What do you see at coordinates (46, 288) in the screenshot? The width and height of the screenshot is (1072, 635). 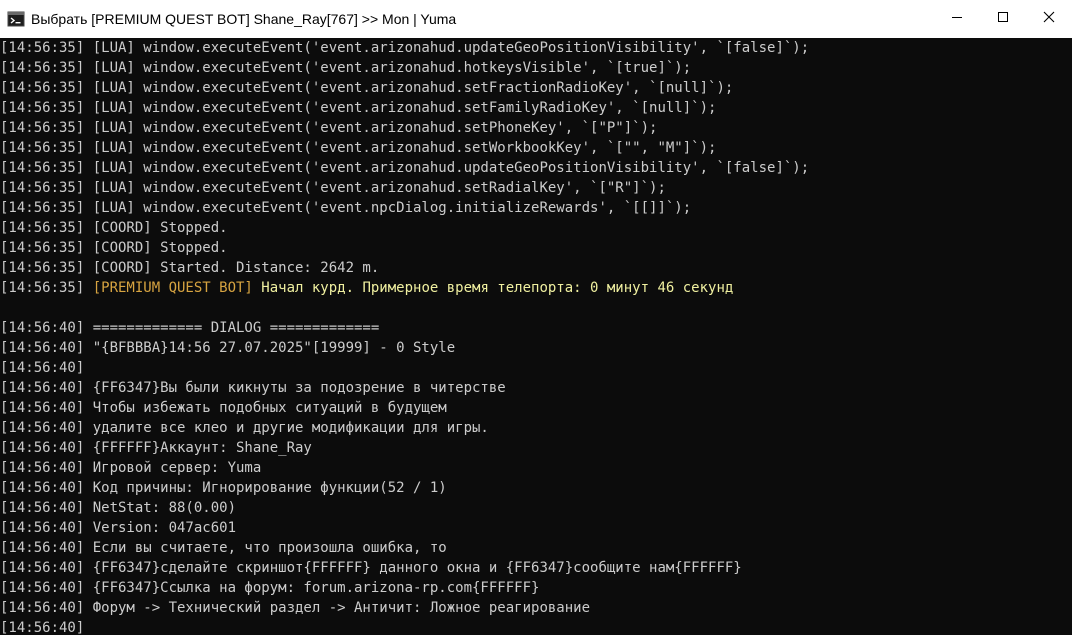 I see `console-text: [14:56:35]` at bounding box center [46, 288].